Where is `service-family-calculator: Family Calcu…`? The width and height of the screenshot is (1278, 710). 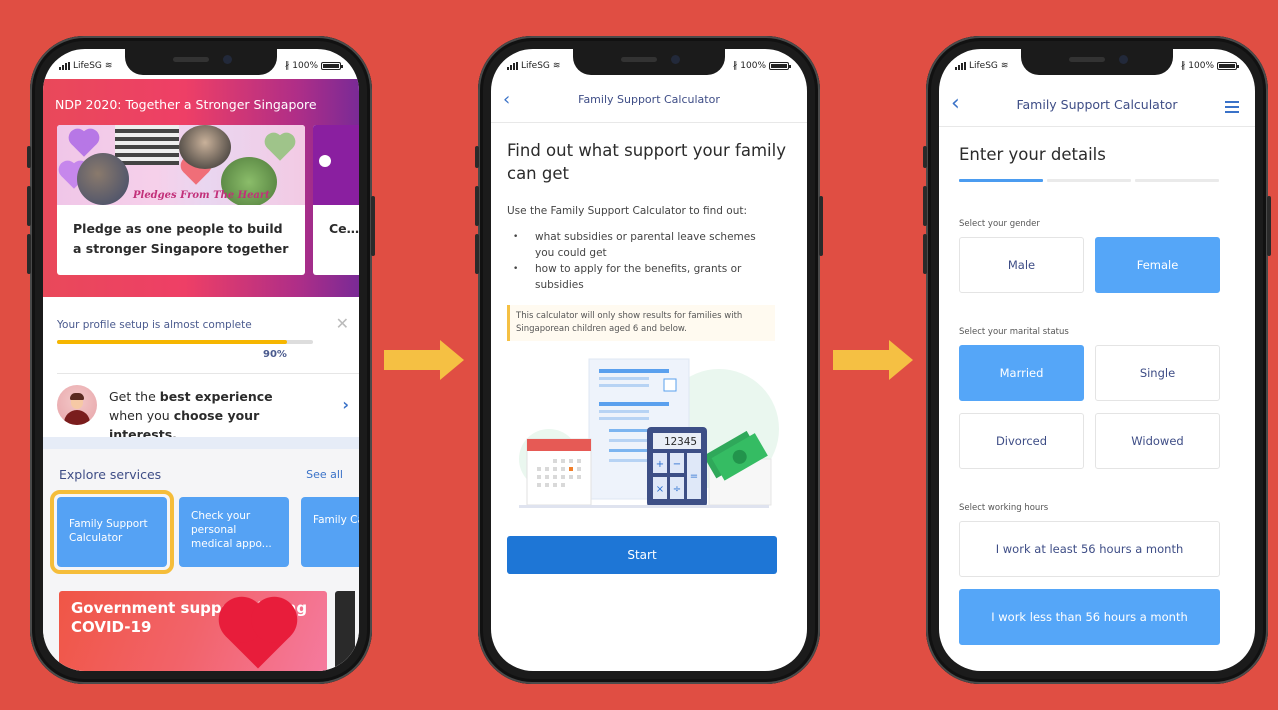
service-family-calculator: Family Calcu… is located at coordinates (330, 532).